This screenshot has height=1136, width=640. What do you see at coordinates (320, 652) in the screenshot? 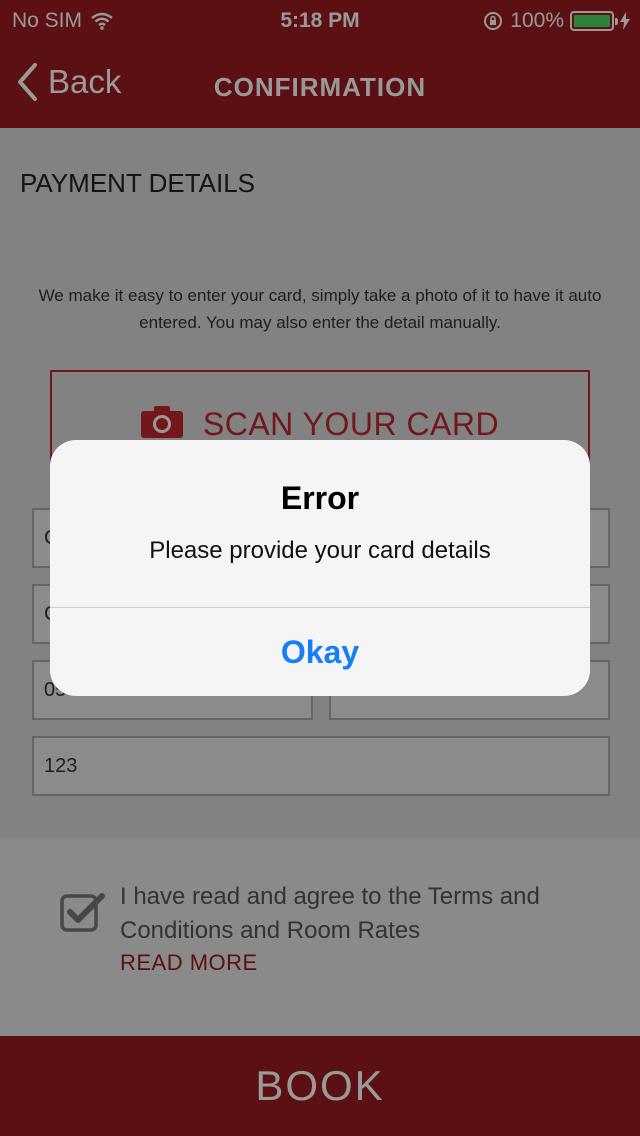
I see `okay-button: Okay` at bounding box center [320, 652].